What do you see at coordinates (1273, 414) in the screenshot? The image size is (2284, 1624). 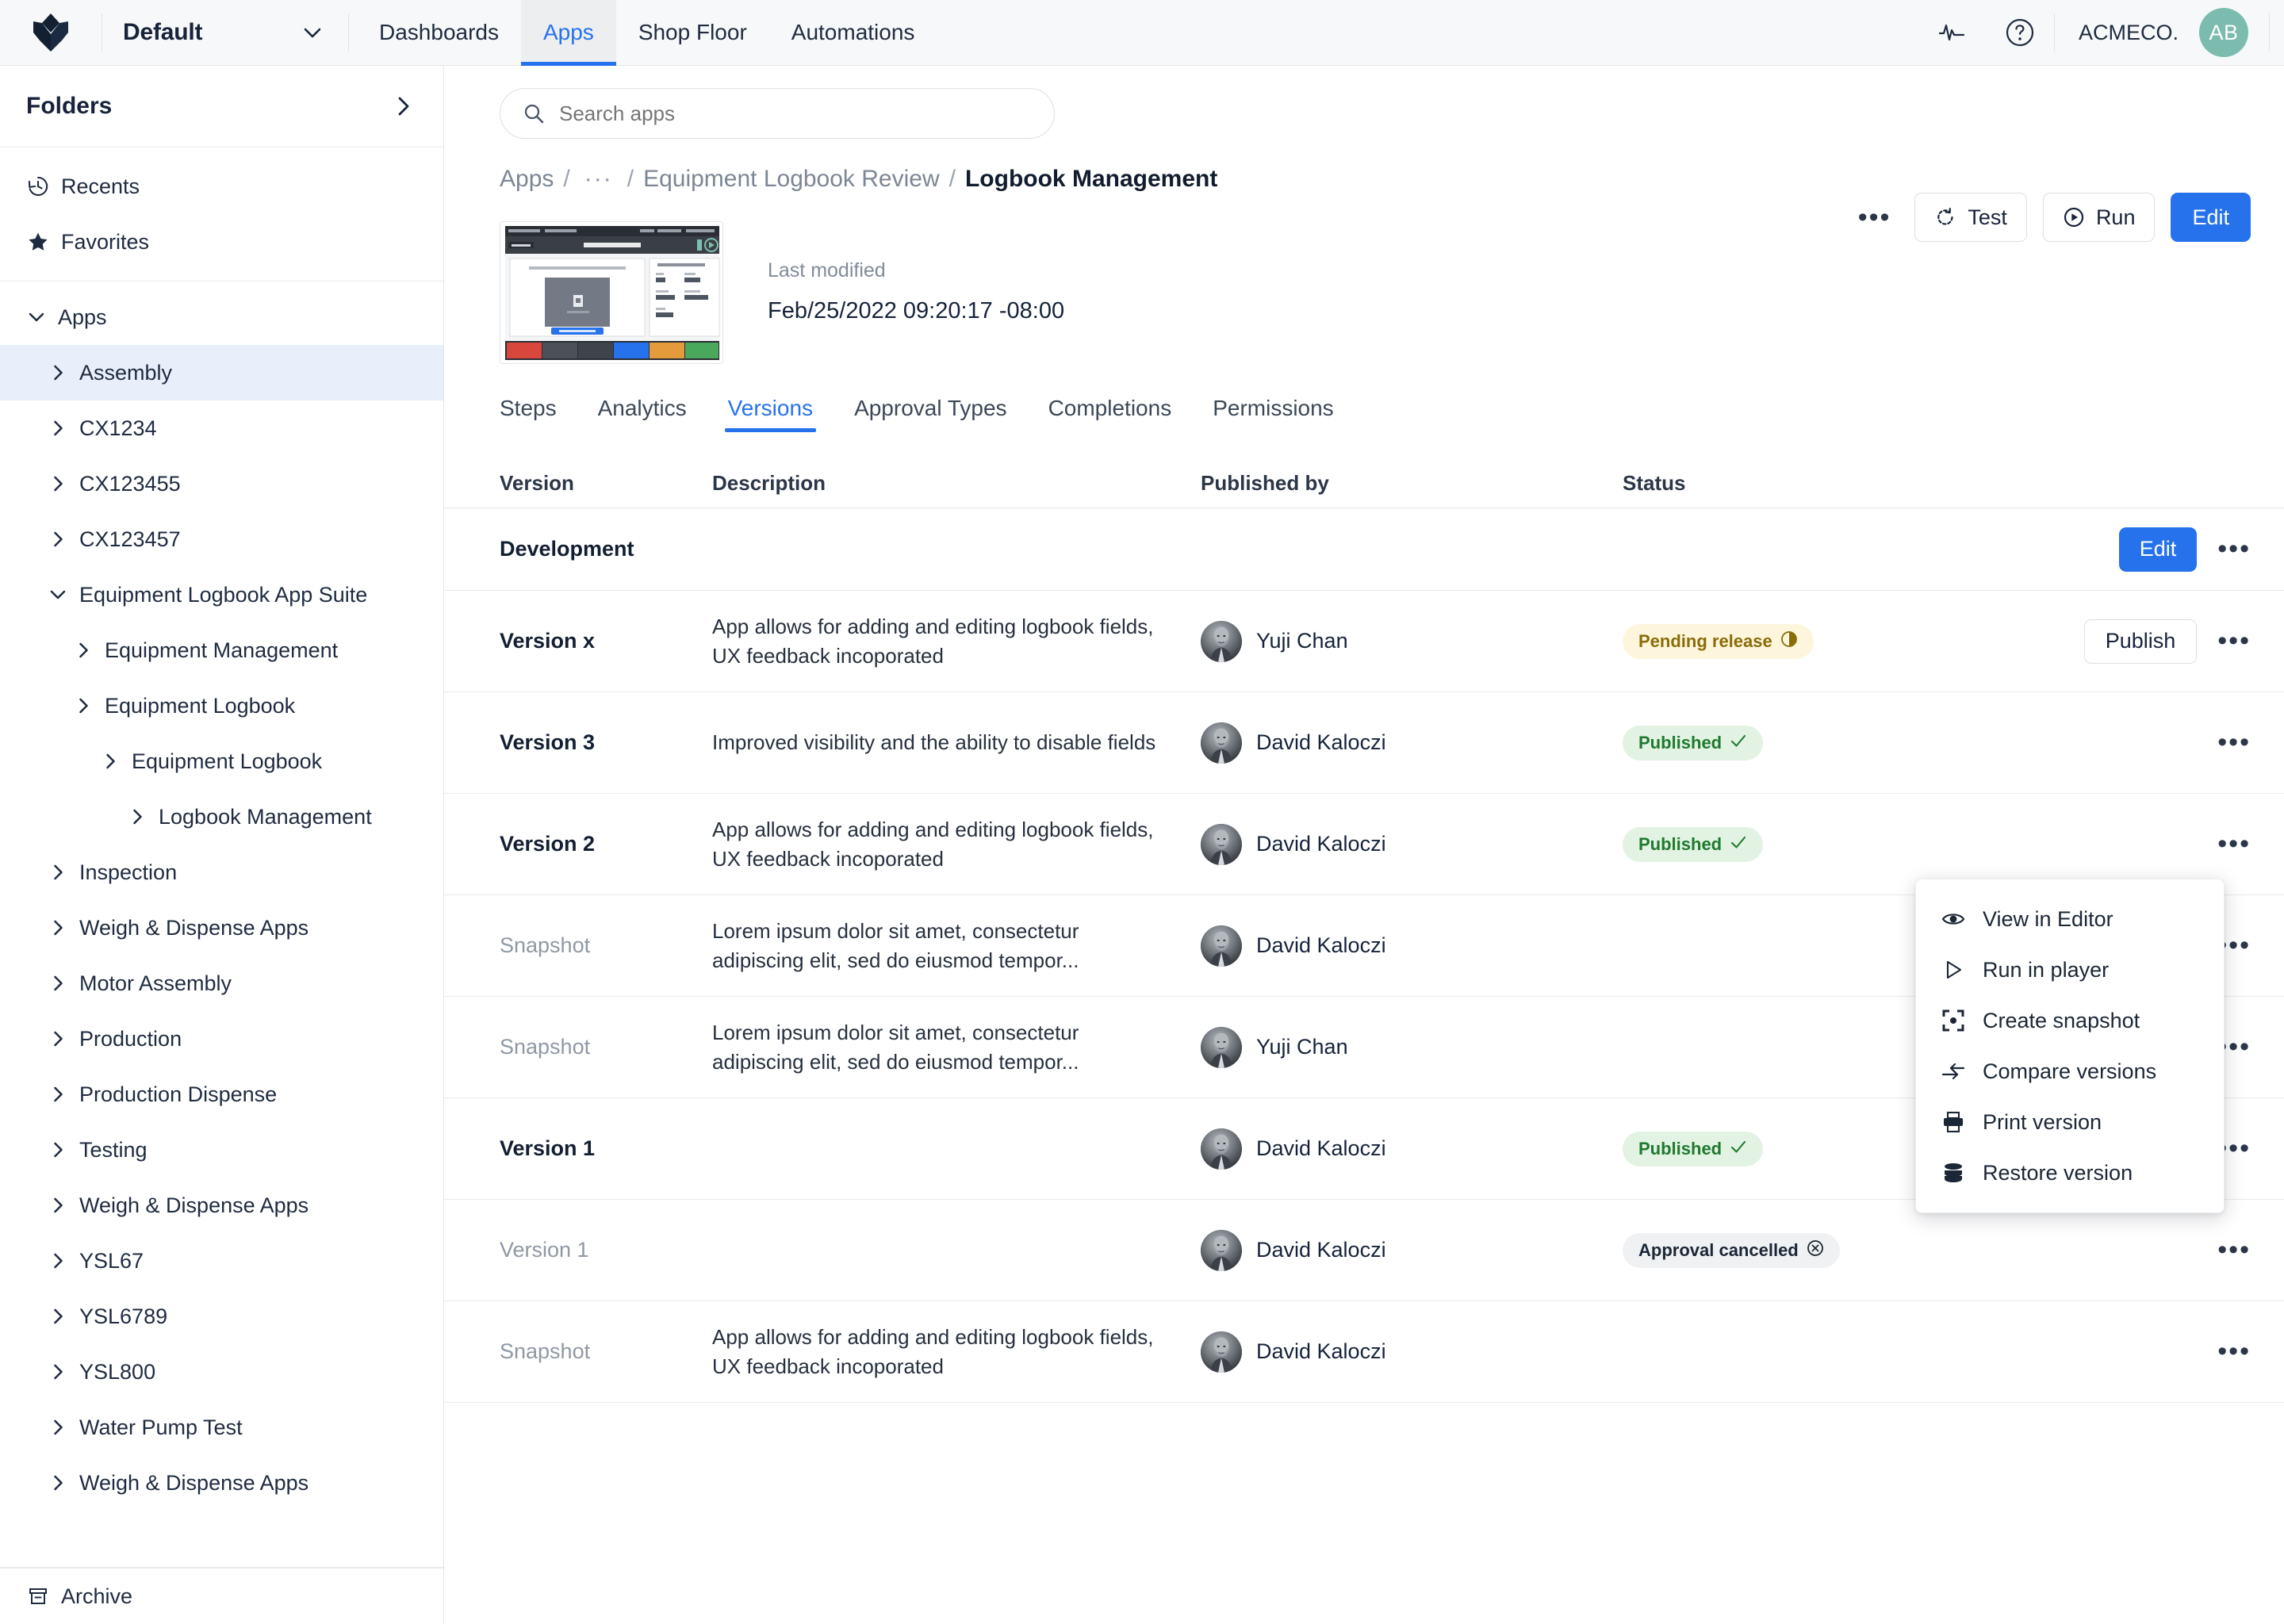 I see `tab-permissions: Permissions` at bounding box center [1273, 414].